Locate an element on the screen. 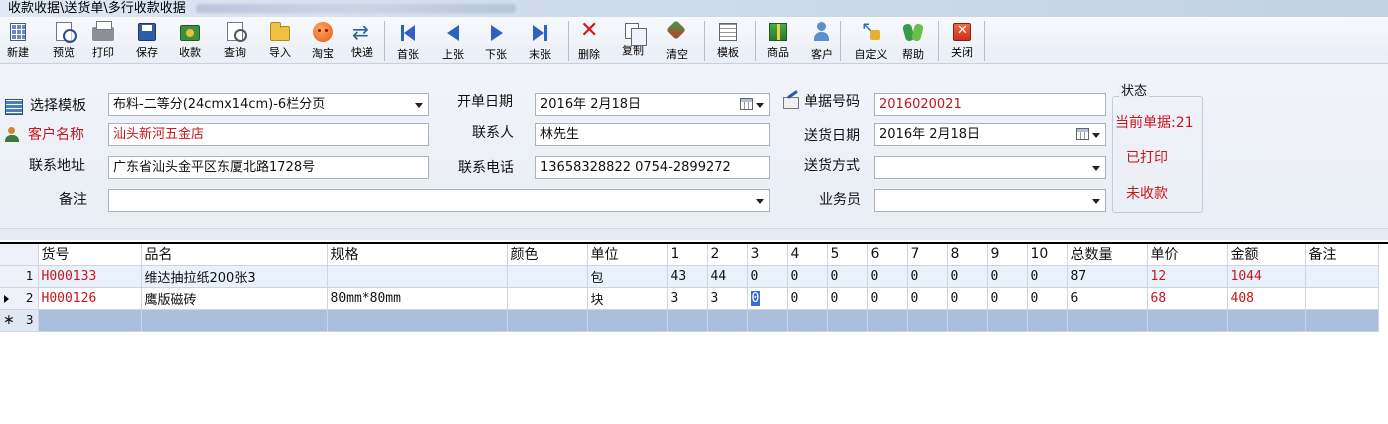  column-header: 单位 is located at coordinates (627, 255).